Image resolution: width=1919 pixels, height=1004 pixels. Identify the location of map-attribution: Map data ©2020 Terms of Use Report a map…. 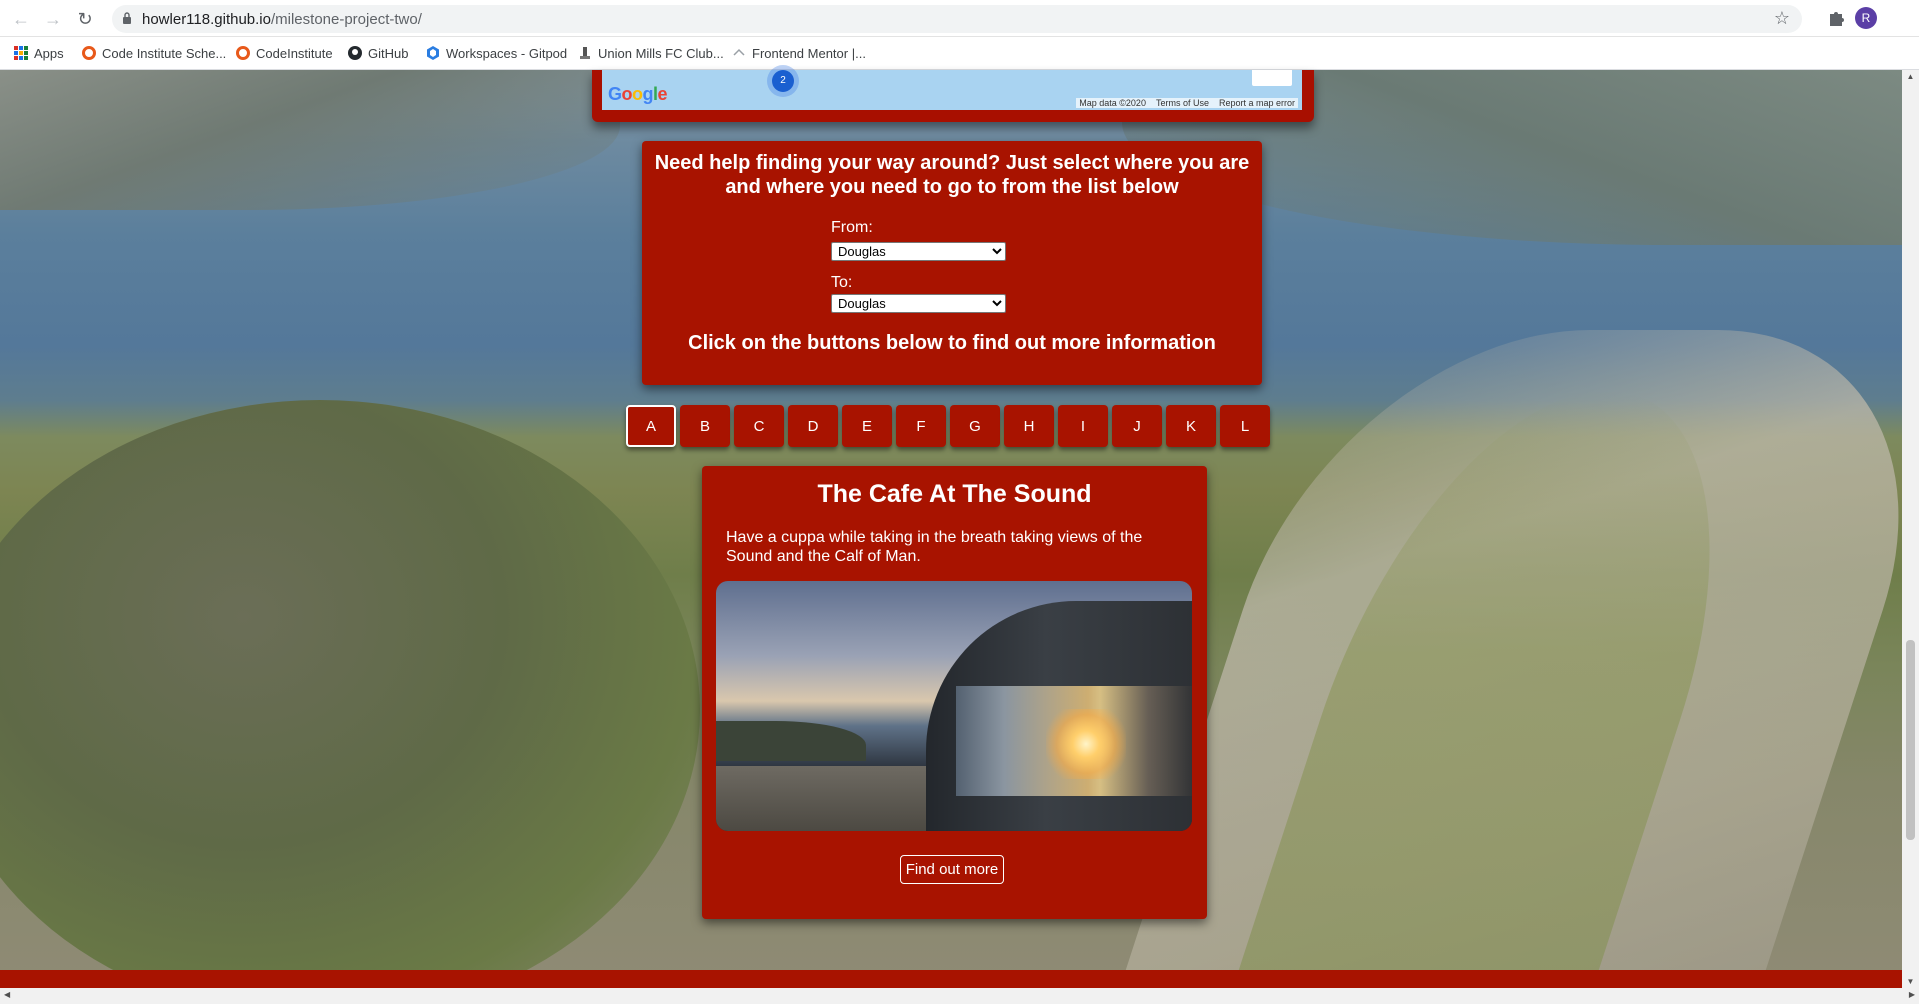
(1187, 103).